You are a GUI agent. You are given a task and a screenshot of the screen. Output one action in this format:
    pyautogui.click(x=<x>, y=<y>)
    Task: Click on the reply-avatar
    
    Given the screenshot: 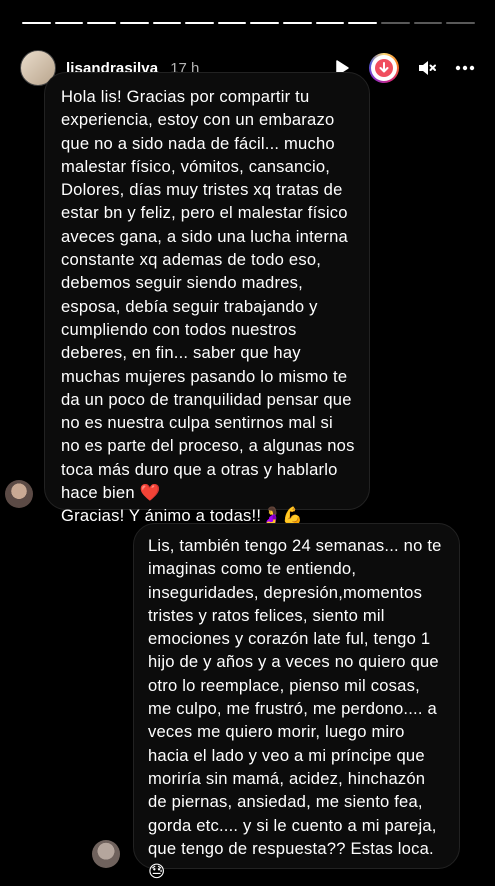 What is the action you would take?
    pyautogui.click(x=106, y=854)
    